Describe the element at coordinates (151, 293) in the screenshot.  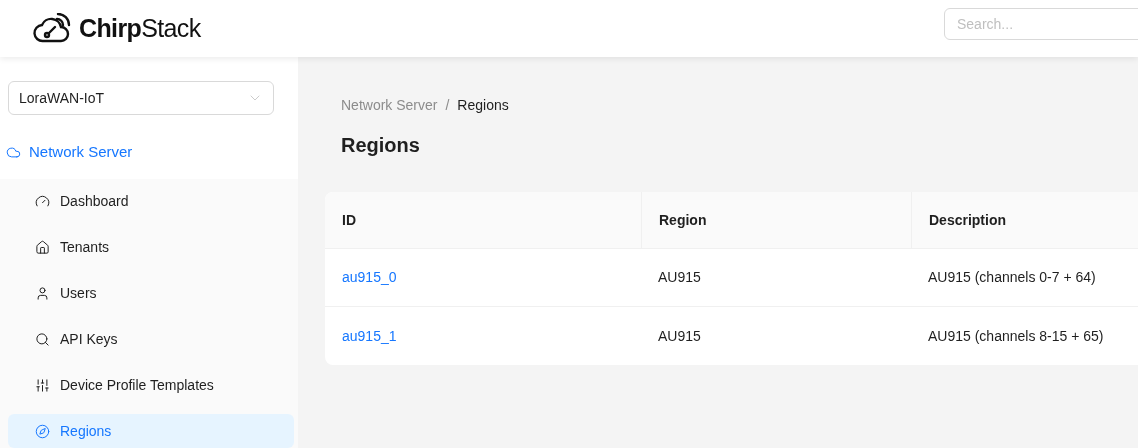
I see `menu-item: Users` at that location.